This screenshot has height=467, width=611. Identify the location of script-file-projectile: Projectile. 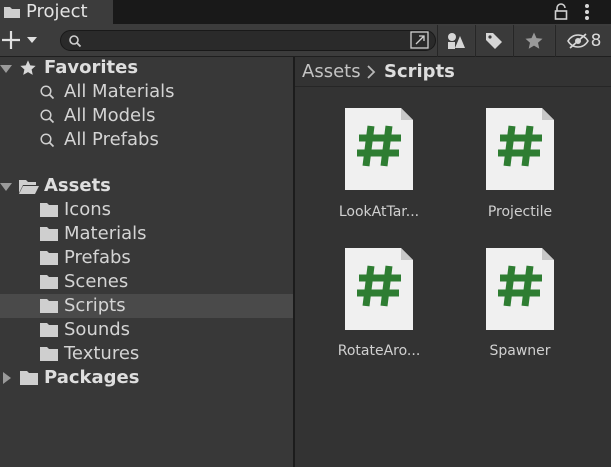
(520, 165).